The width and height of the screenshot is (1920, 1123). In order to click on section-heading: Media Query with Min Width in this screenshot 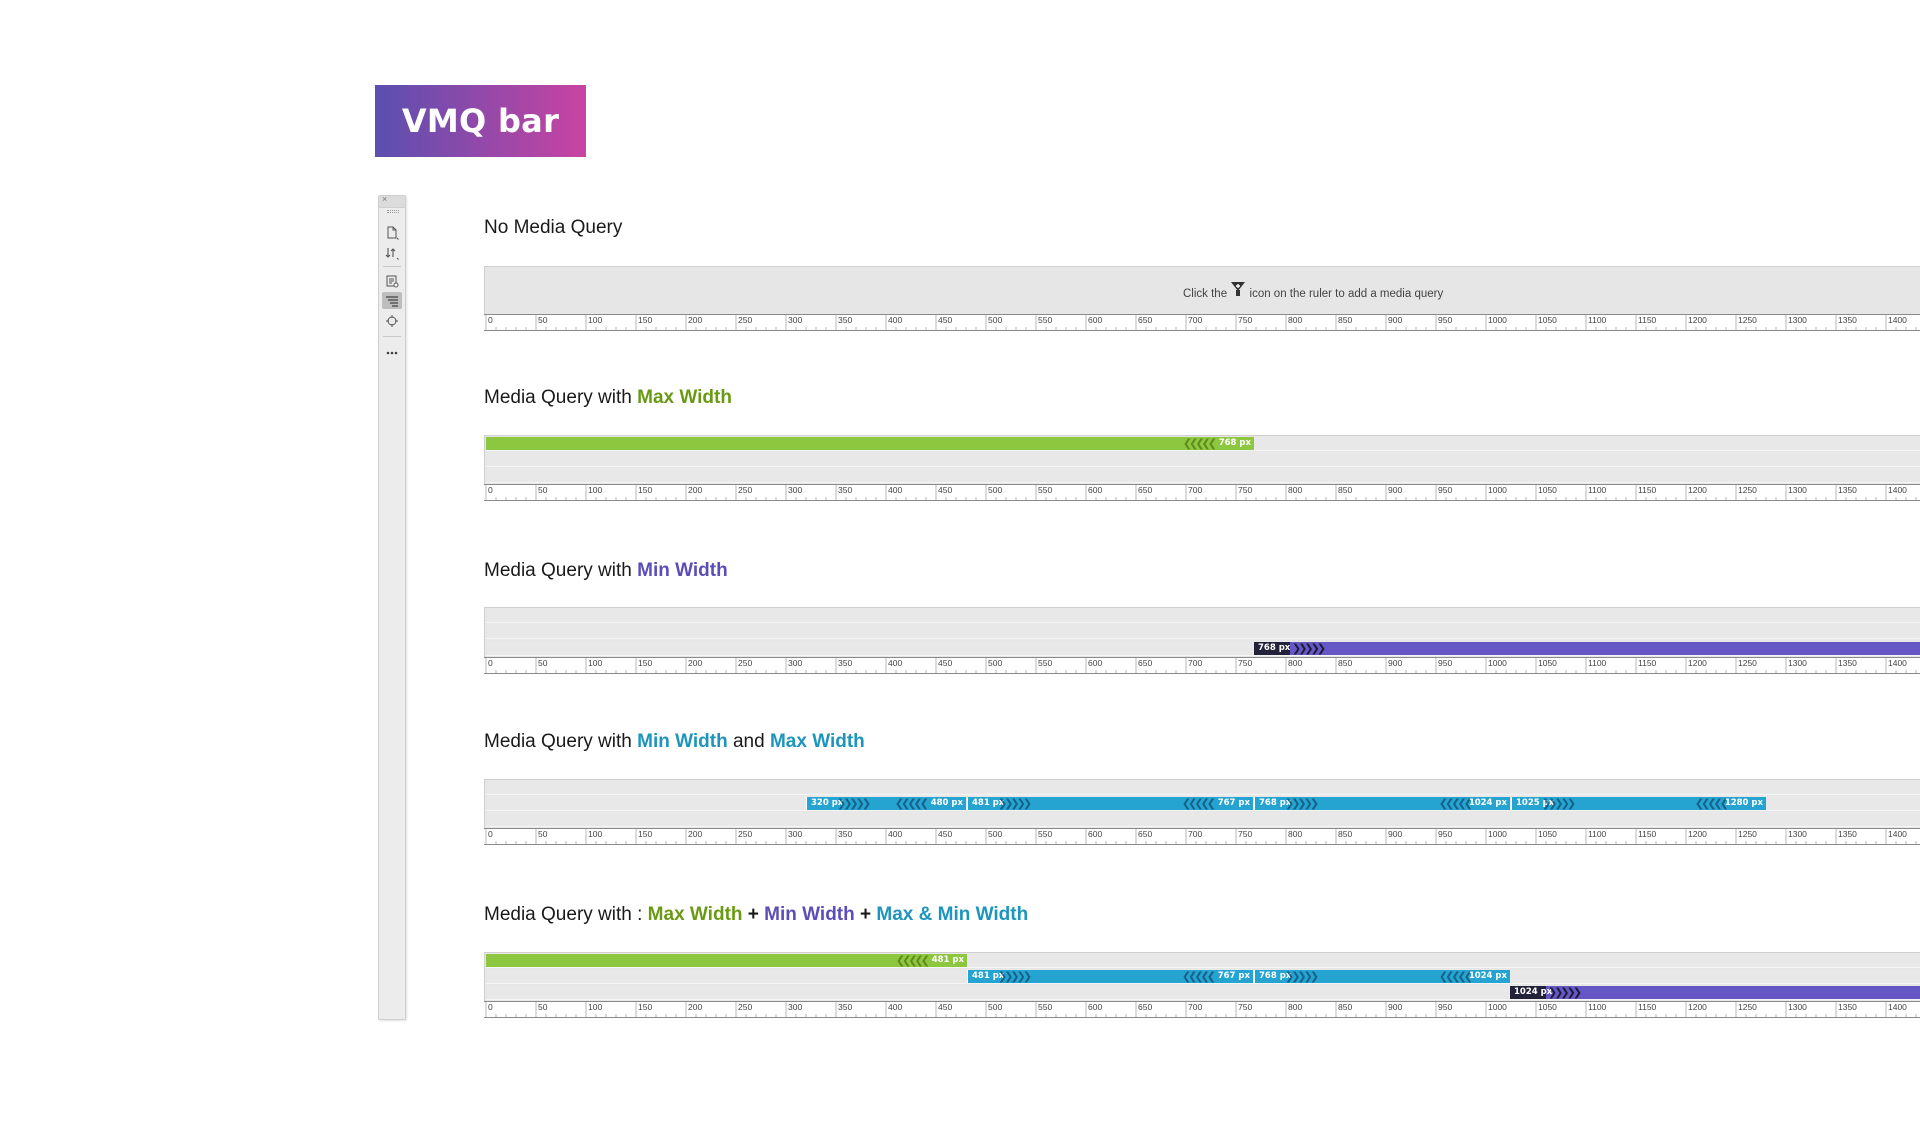, I will do `click(606, 571)`.